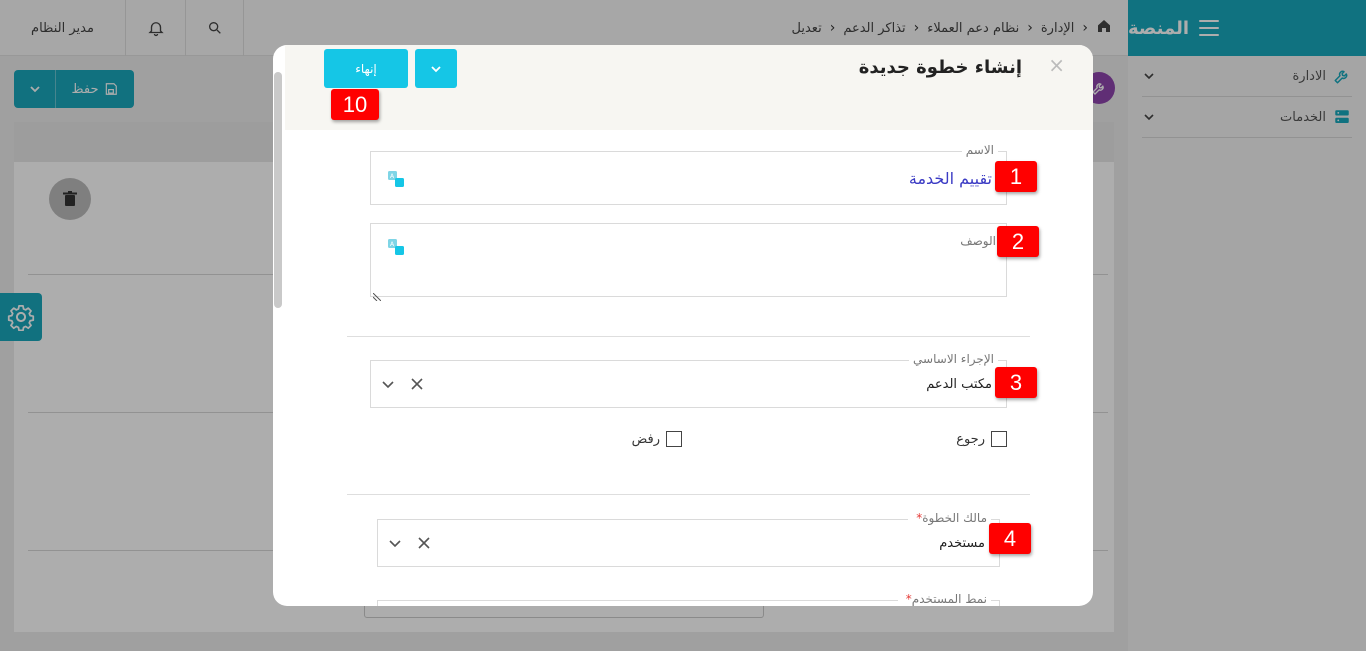 The height and width of the screenshot is (651, 1366). What do you see at coordinates (1056, 65) in the screenshot?
I see `close-icon: ×` at bounding box center [1056, 65].